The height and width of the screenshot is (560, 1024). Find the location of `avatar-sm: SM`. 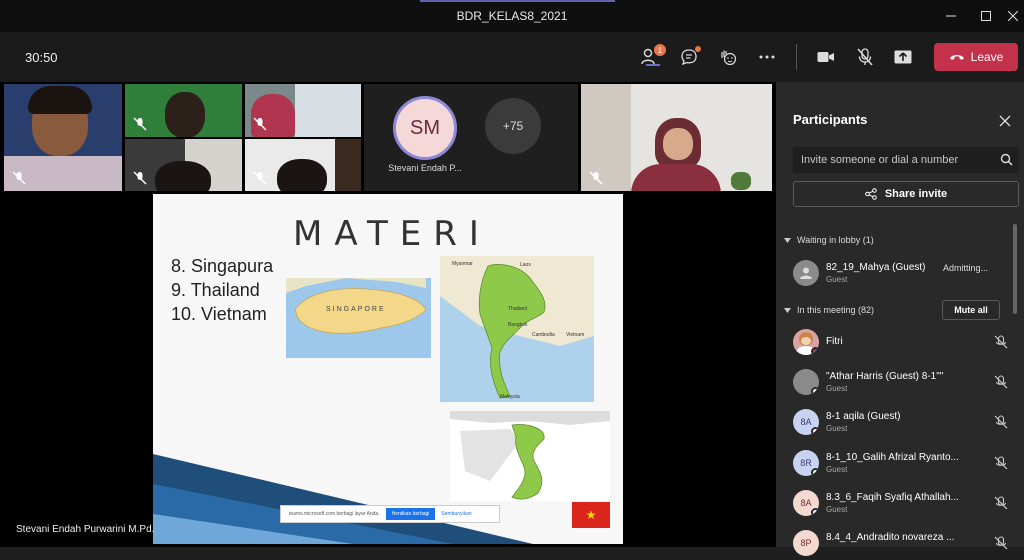

avatar-sm: SM is located at coordinates (425, 128).